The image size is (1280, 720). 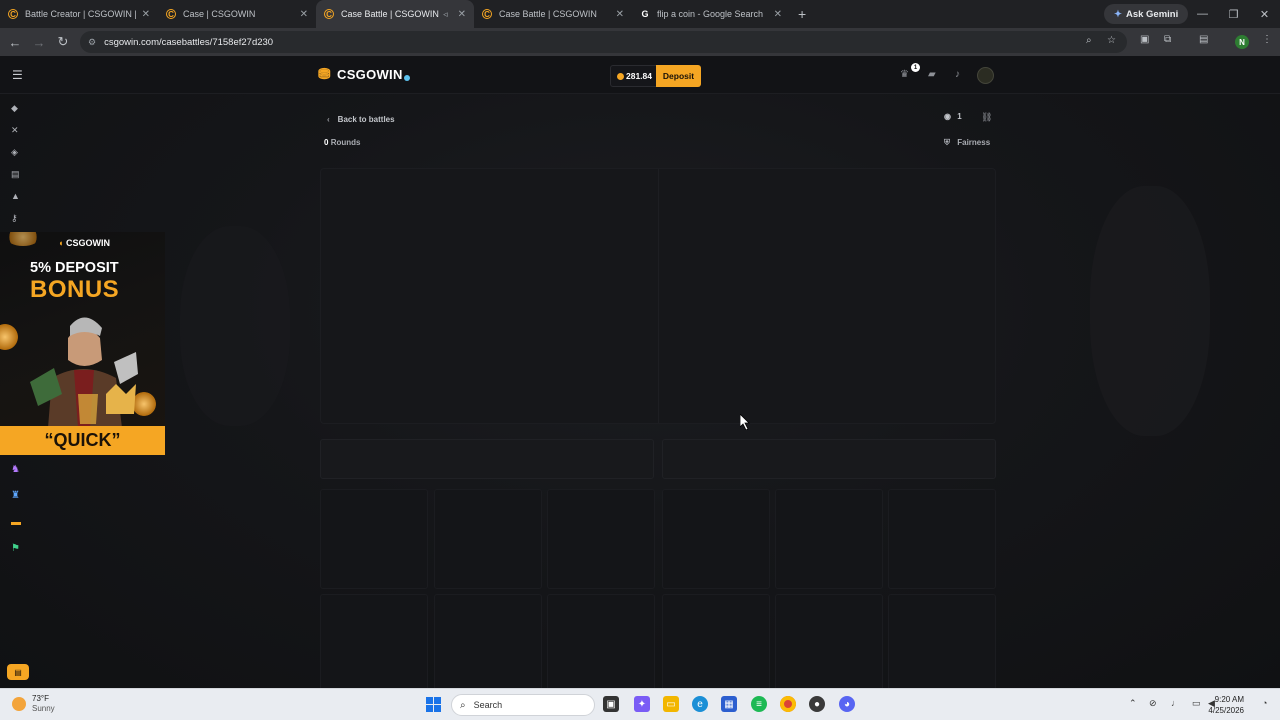 I want to click on browser-tab-active: C Case Battle | CSGOWIN ◃ ✕, so click(x=395, y=14).